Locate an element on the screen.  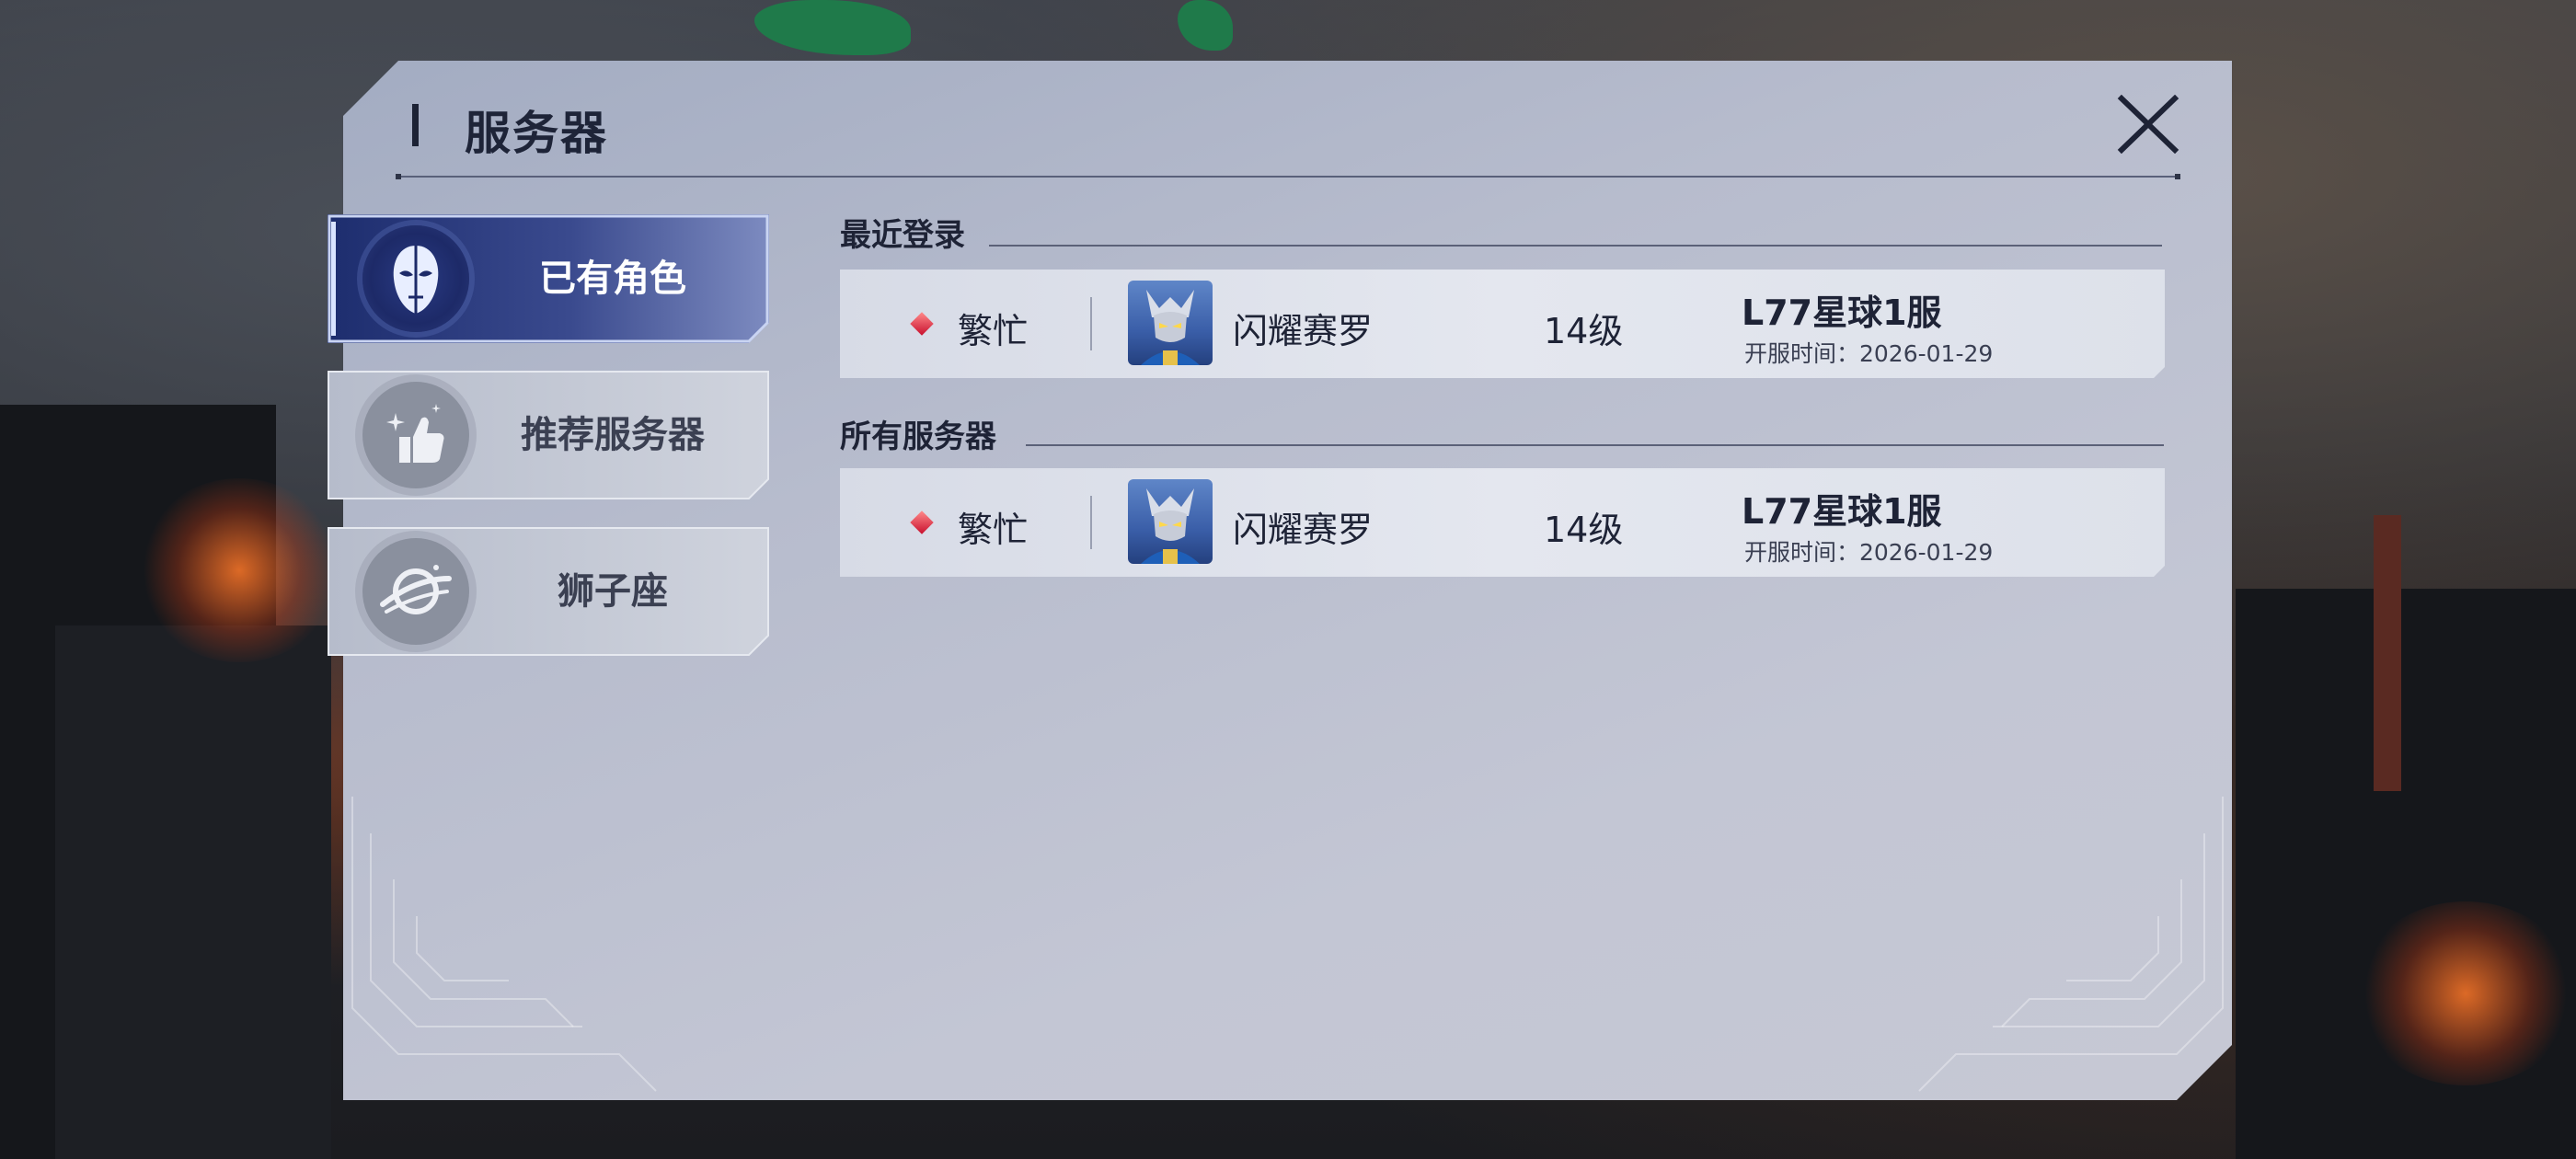
tower is located at coordinates (2387, 653).